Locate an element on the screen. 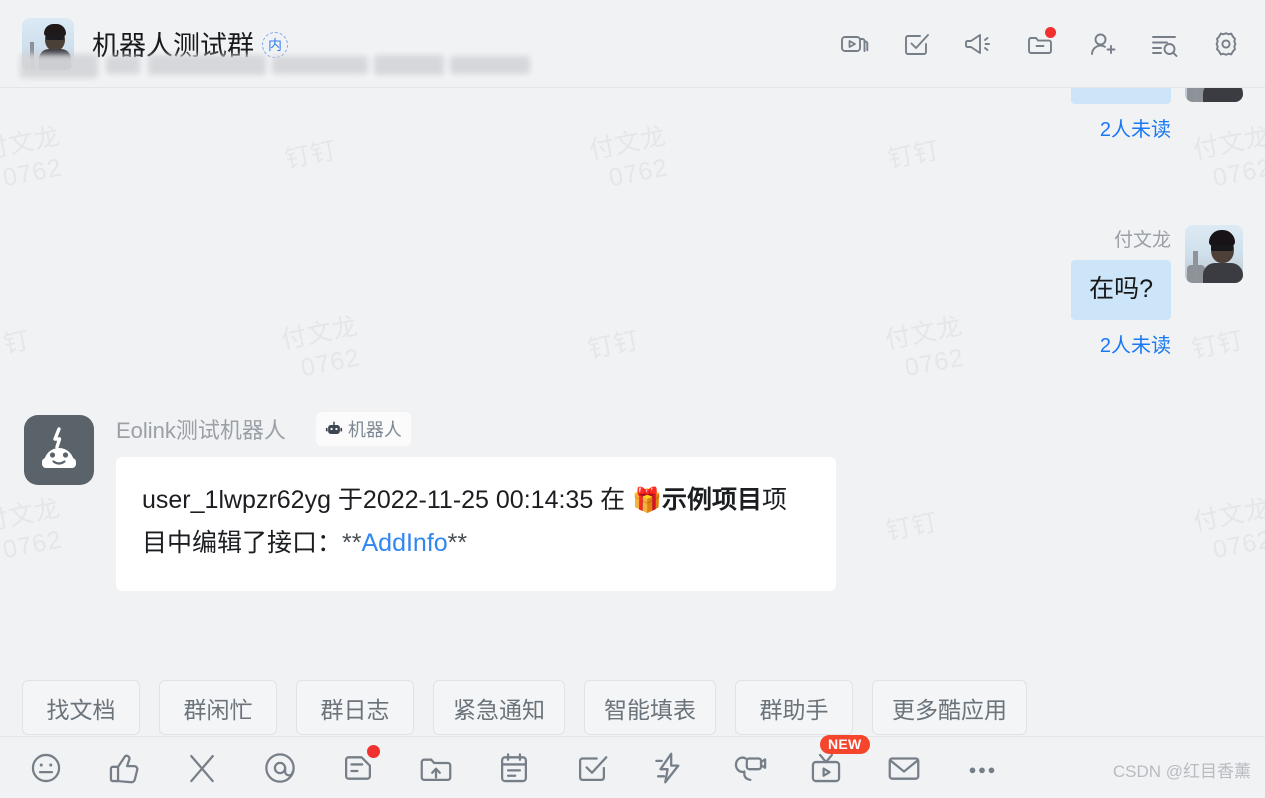  chip-label: 更多酷应用 is located at coordinates (949, 709).